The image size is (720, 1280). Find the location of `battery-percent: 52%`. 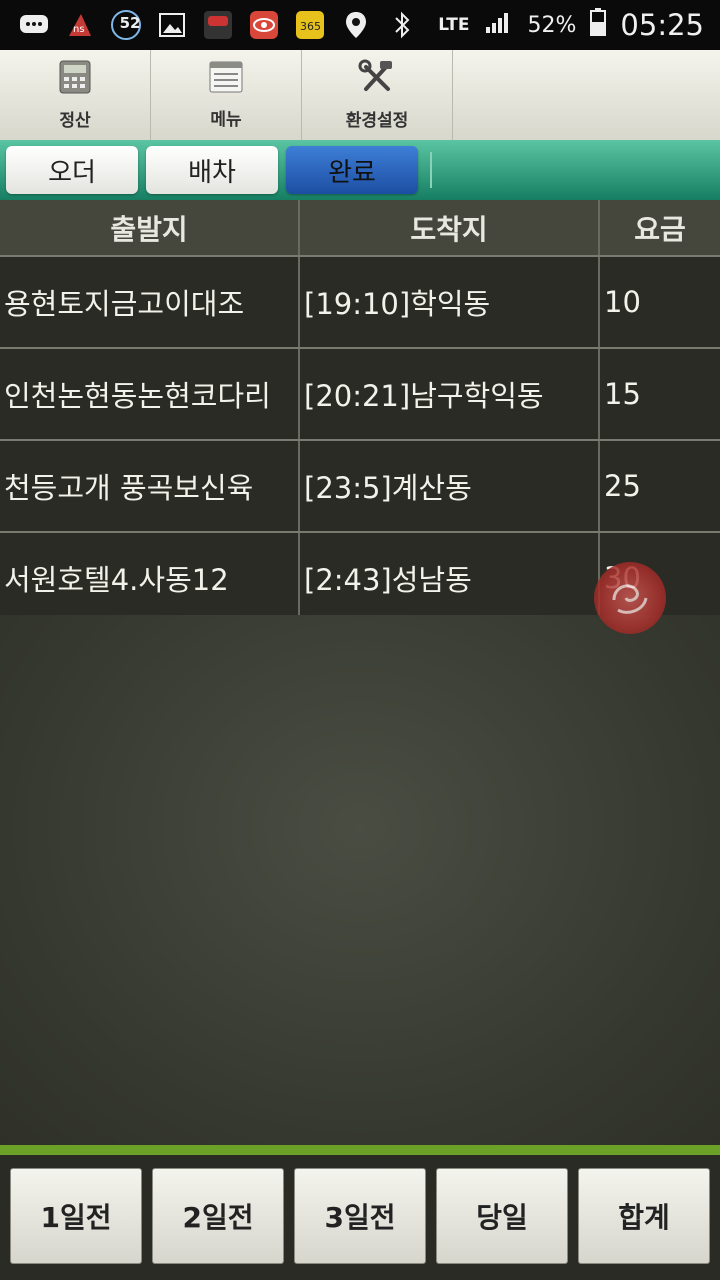

battery-percent: 52% is located at coordinates (552, 25).